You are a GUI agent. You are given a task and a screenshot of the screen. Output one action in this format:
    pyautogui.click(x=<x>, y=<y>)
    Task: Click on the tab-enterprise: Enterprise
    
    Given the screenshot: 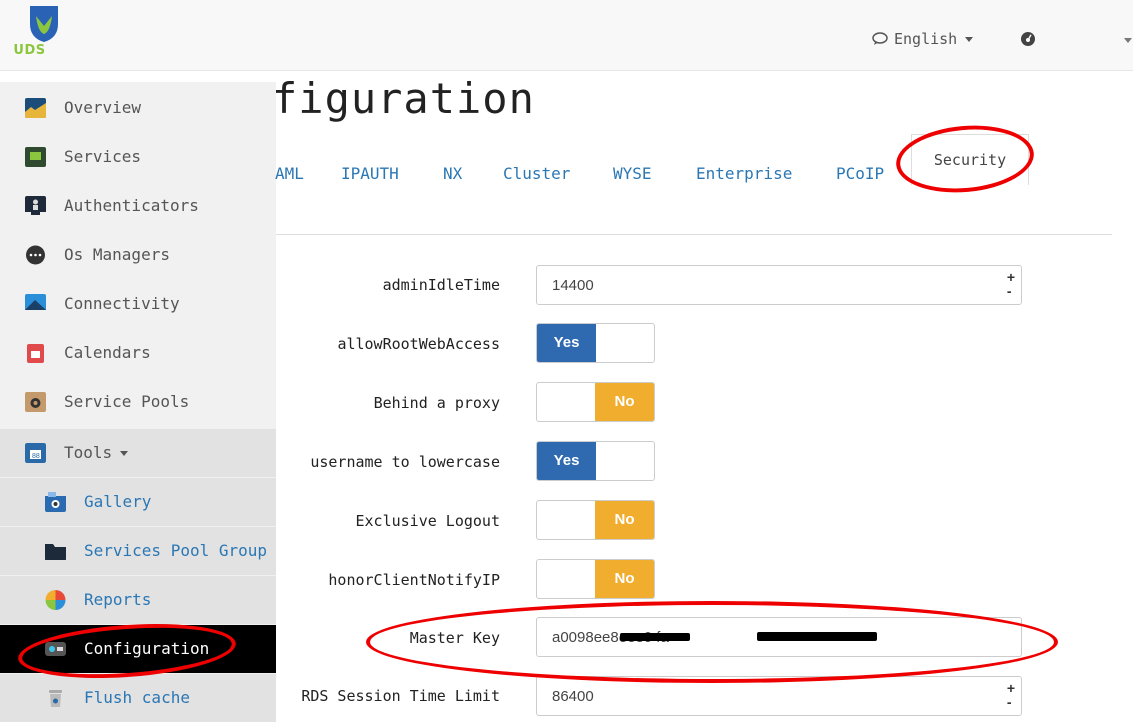 What is the action you would take?
    pyautogui.click(x=744, y=167)
    